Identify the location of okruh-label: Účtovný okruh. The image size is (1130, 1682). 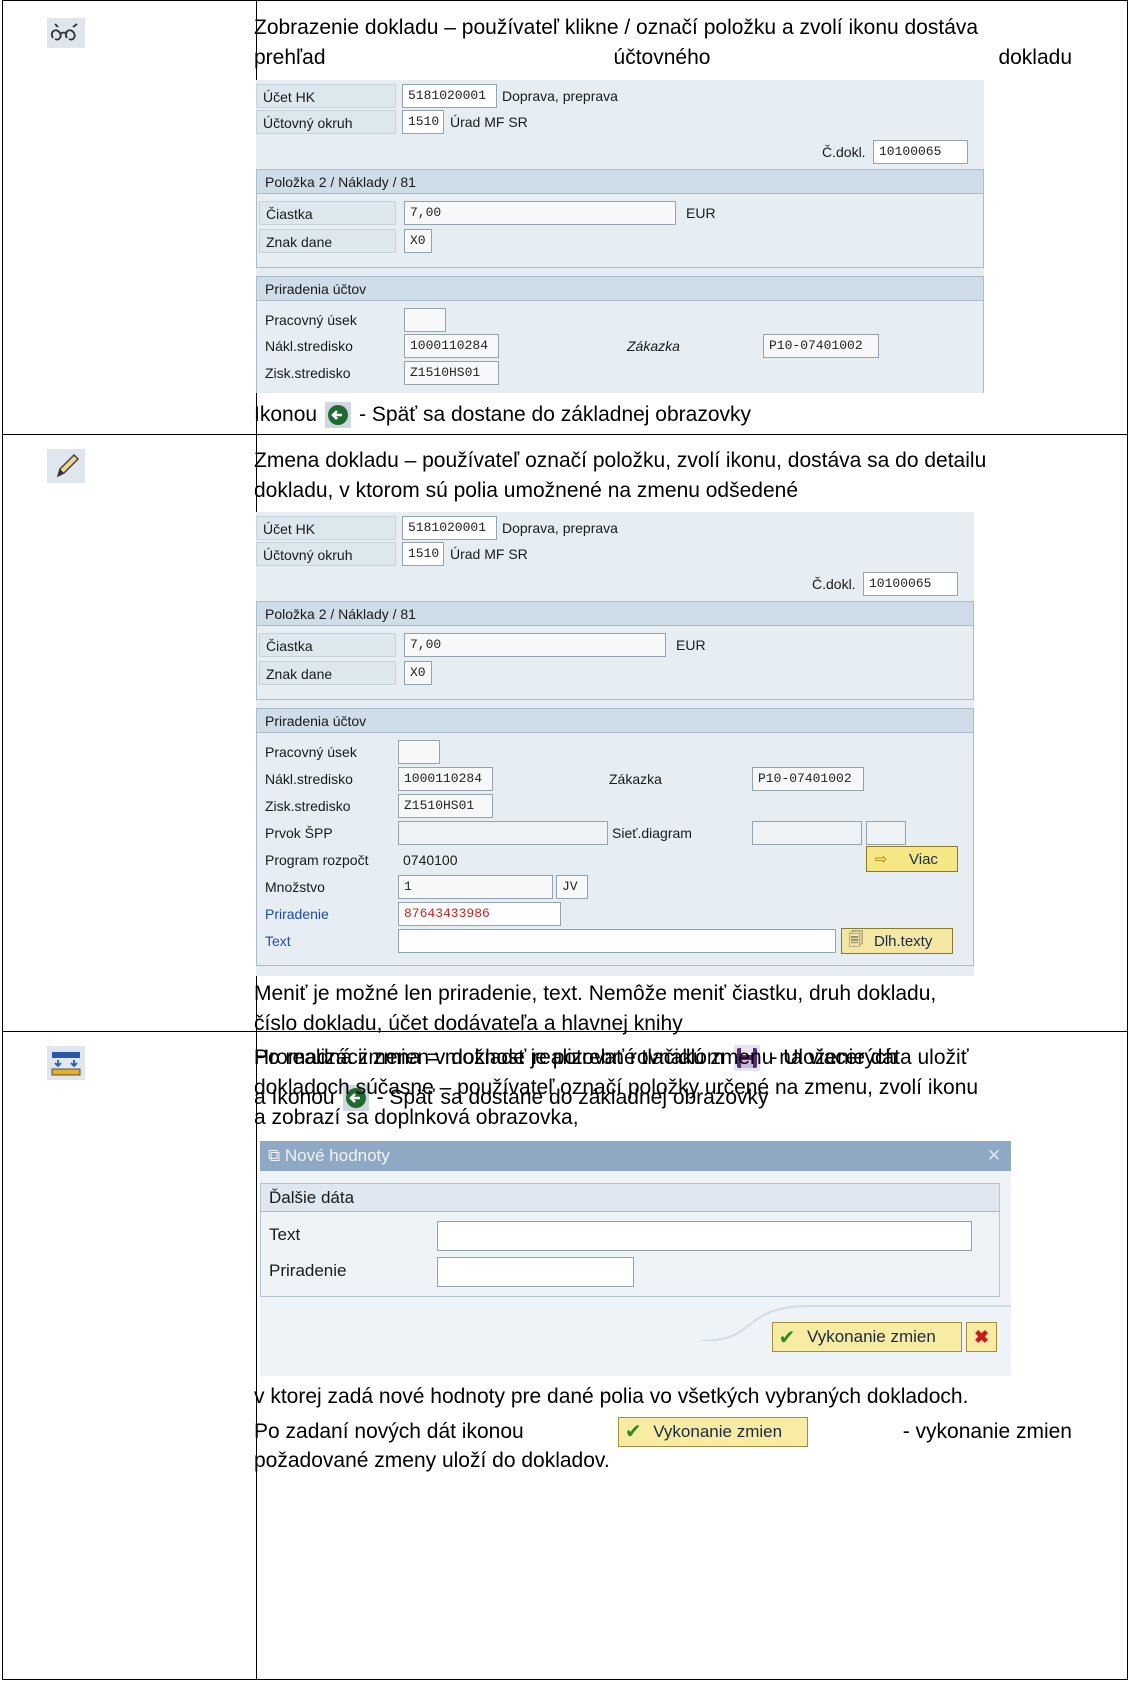
(326, 122).